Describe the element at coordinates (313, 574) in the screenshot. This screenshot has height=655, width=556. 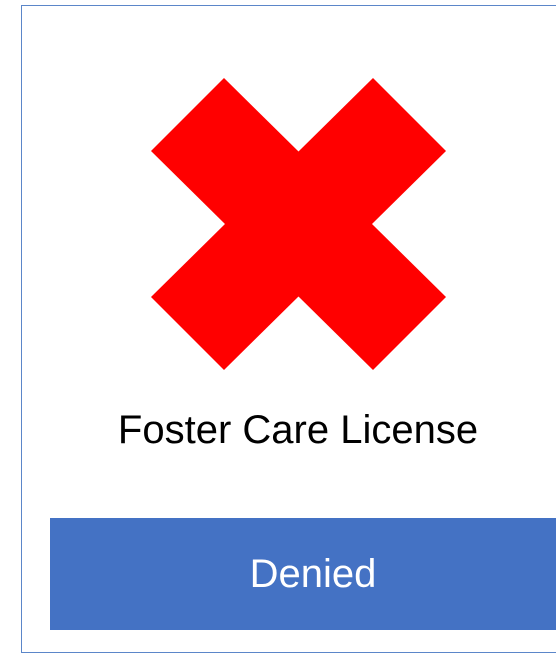
I see `status-label: Denied` at that location.